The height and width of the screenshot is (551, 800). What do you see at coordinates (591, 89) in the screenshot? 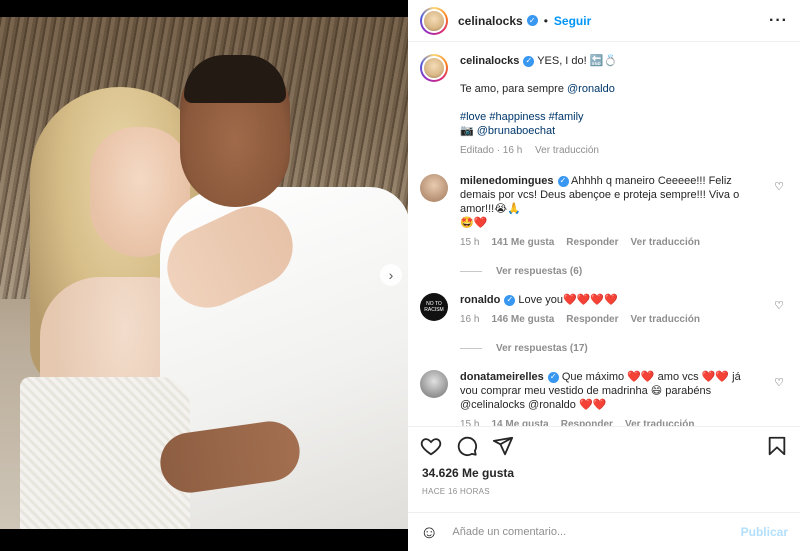
I see `mention-link: @ronaldo` at bounding box center [591, 89].